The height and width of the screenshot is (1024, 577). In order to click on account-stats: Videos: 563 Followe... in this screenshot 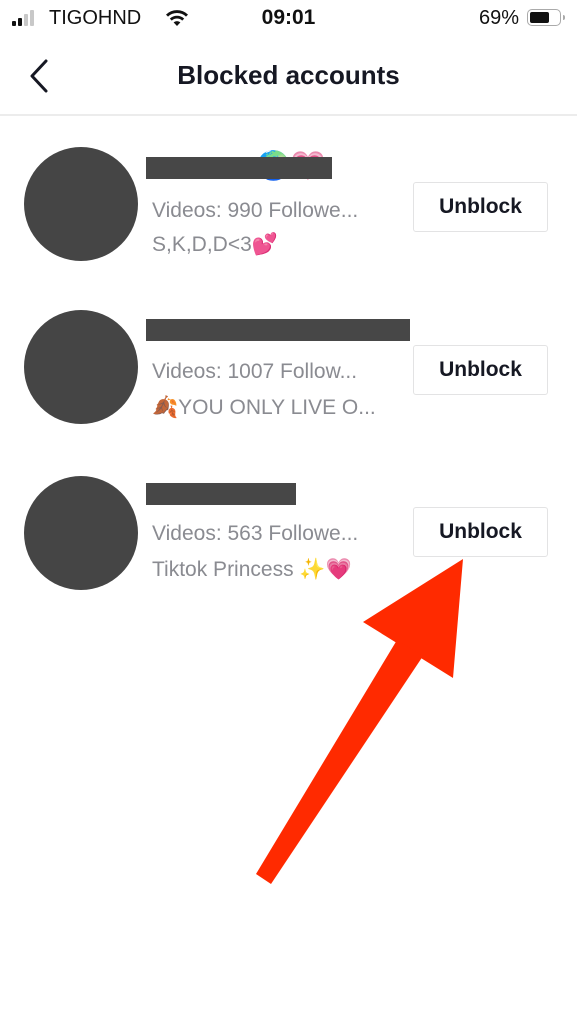, I will do `click(255, 533)`.